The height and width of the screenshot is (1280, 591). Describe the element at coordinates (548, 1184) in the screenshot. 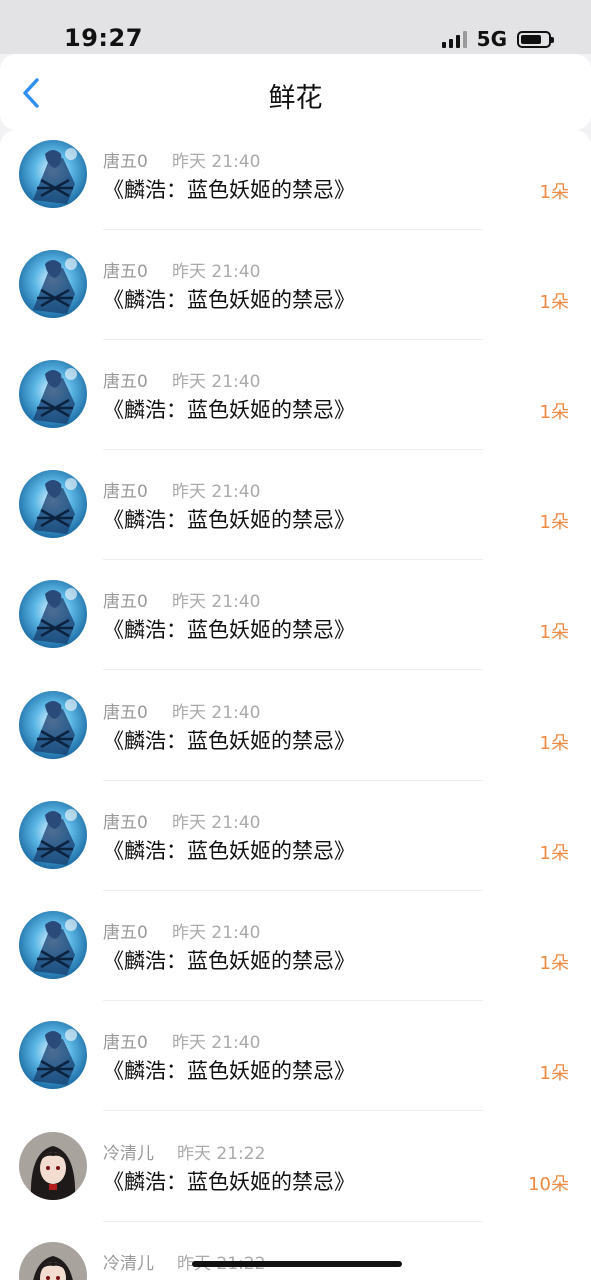

I see `flower-count: 10朵` at that location.